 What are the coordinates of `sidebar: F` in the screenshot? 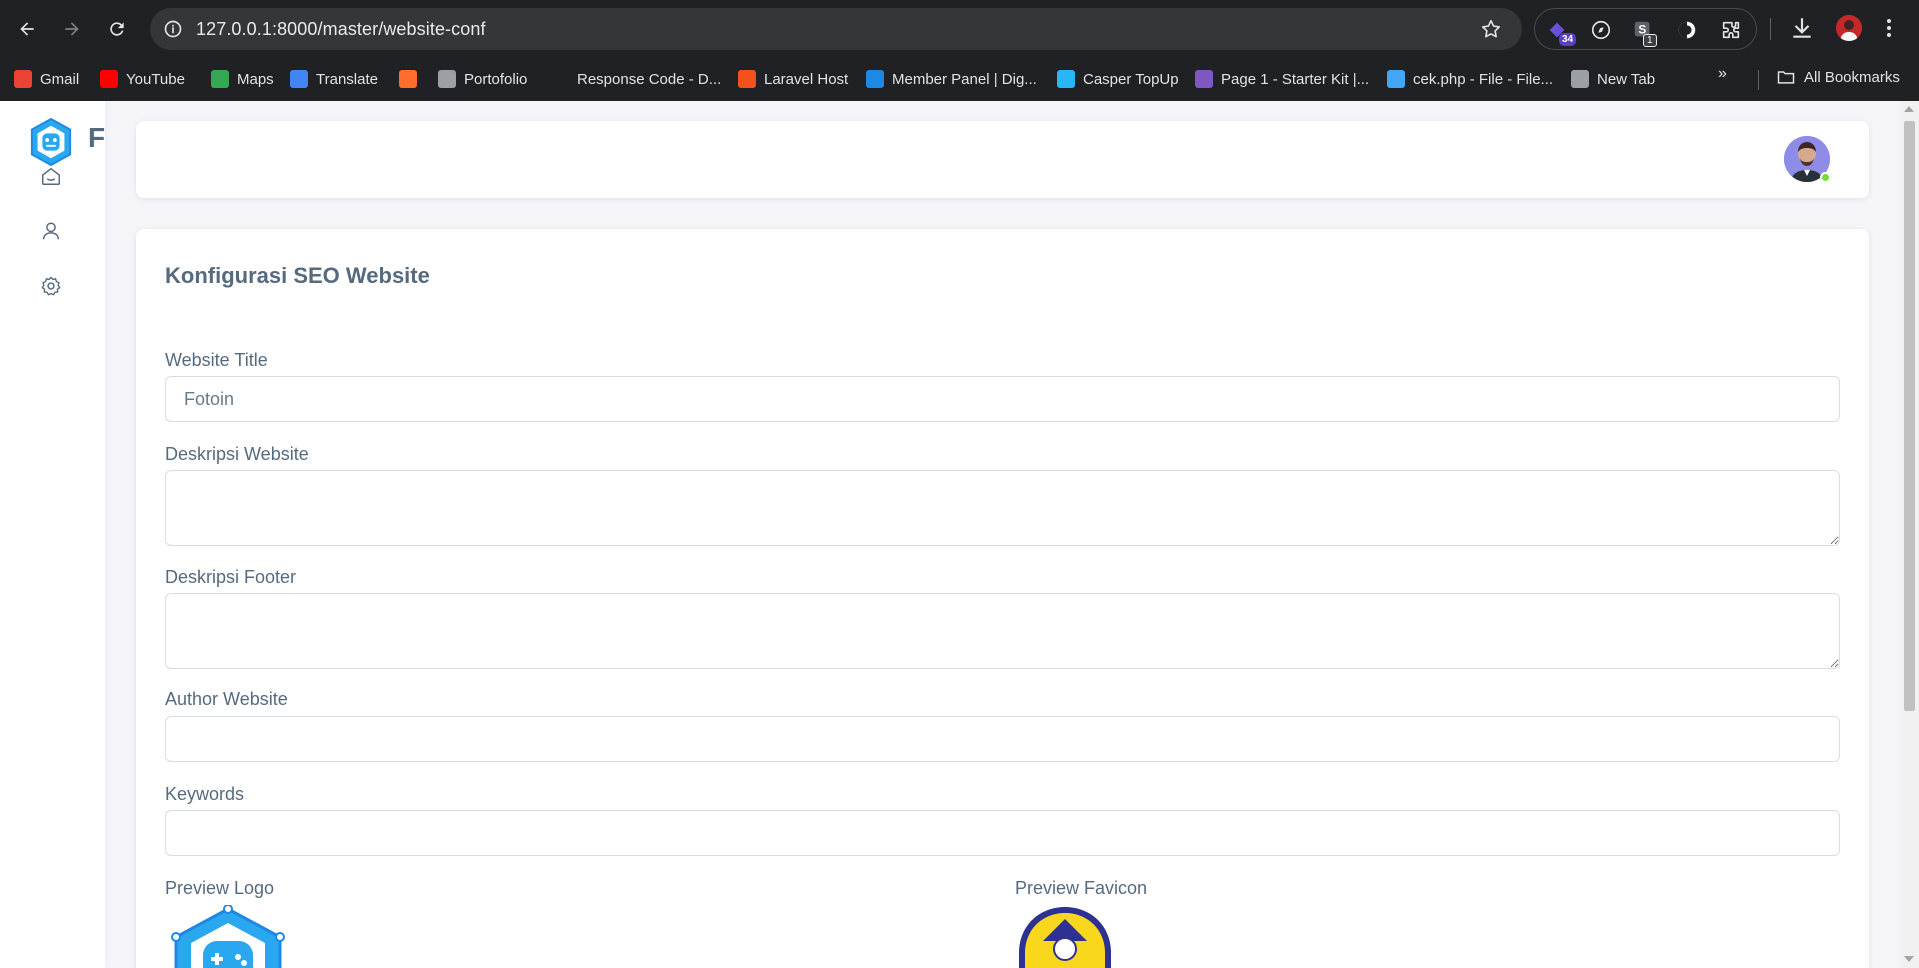 It's located at (52, 534).